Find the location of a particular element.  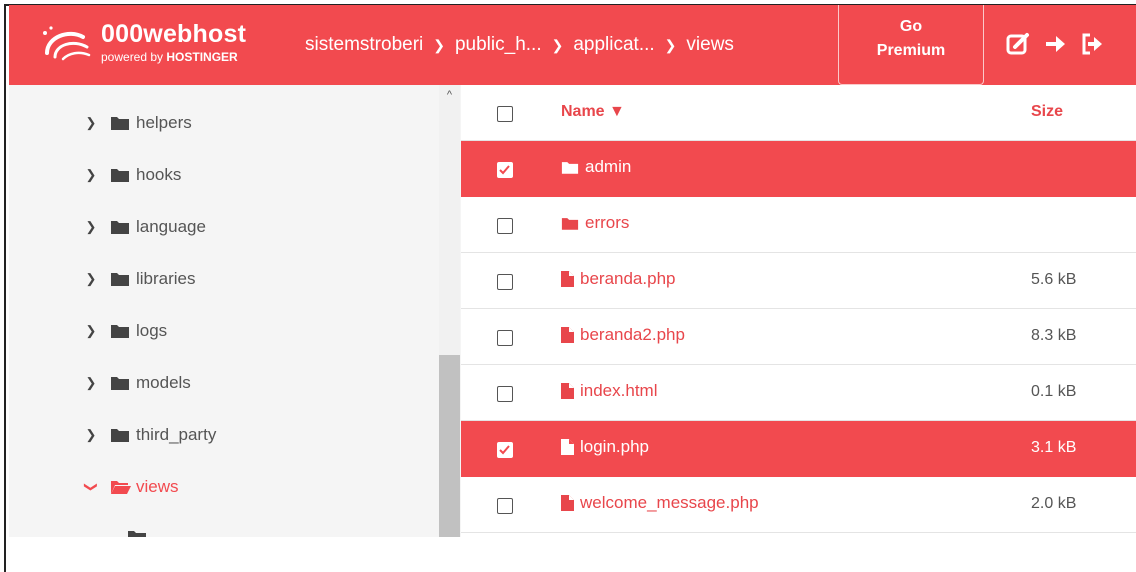

file-size: 2.0 kB is located at coordinates (1054, 503).